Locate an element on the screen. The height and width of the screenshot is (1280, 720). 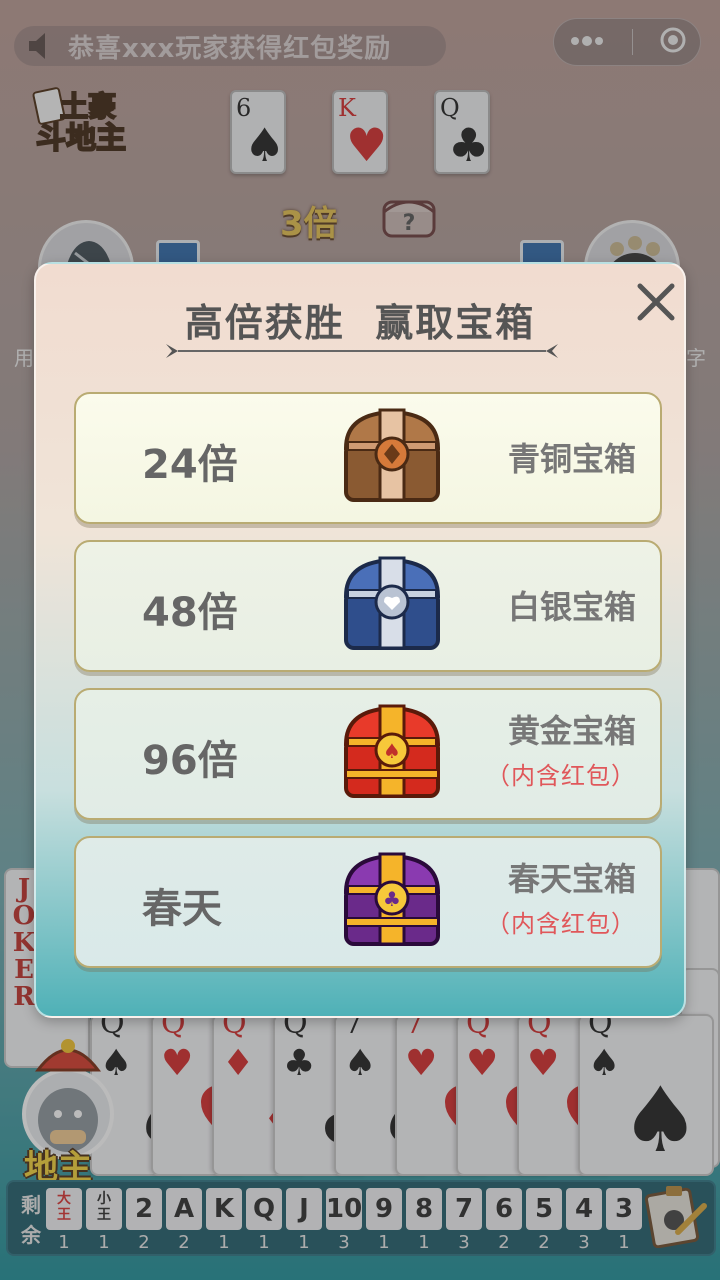
dialog-title: 高倍获胜 赢取宝箱 is located at coordinates (360, 323).